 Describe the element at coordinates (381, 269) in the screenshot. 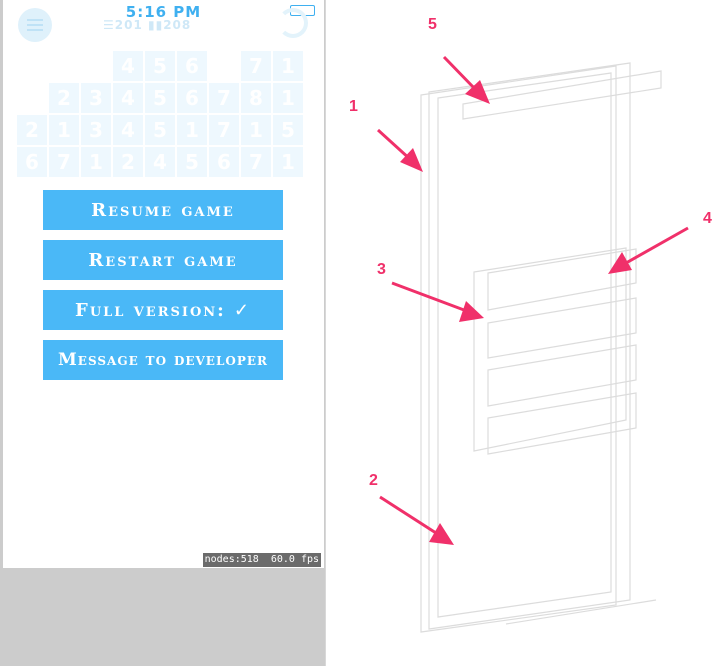

I see `label-3: 3` at that location.